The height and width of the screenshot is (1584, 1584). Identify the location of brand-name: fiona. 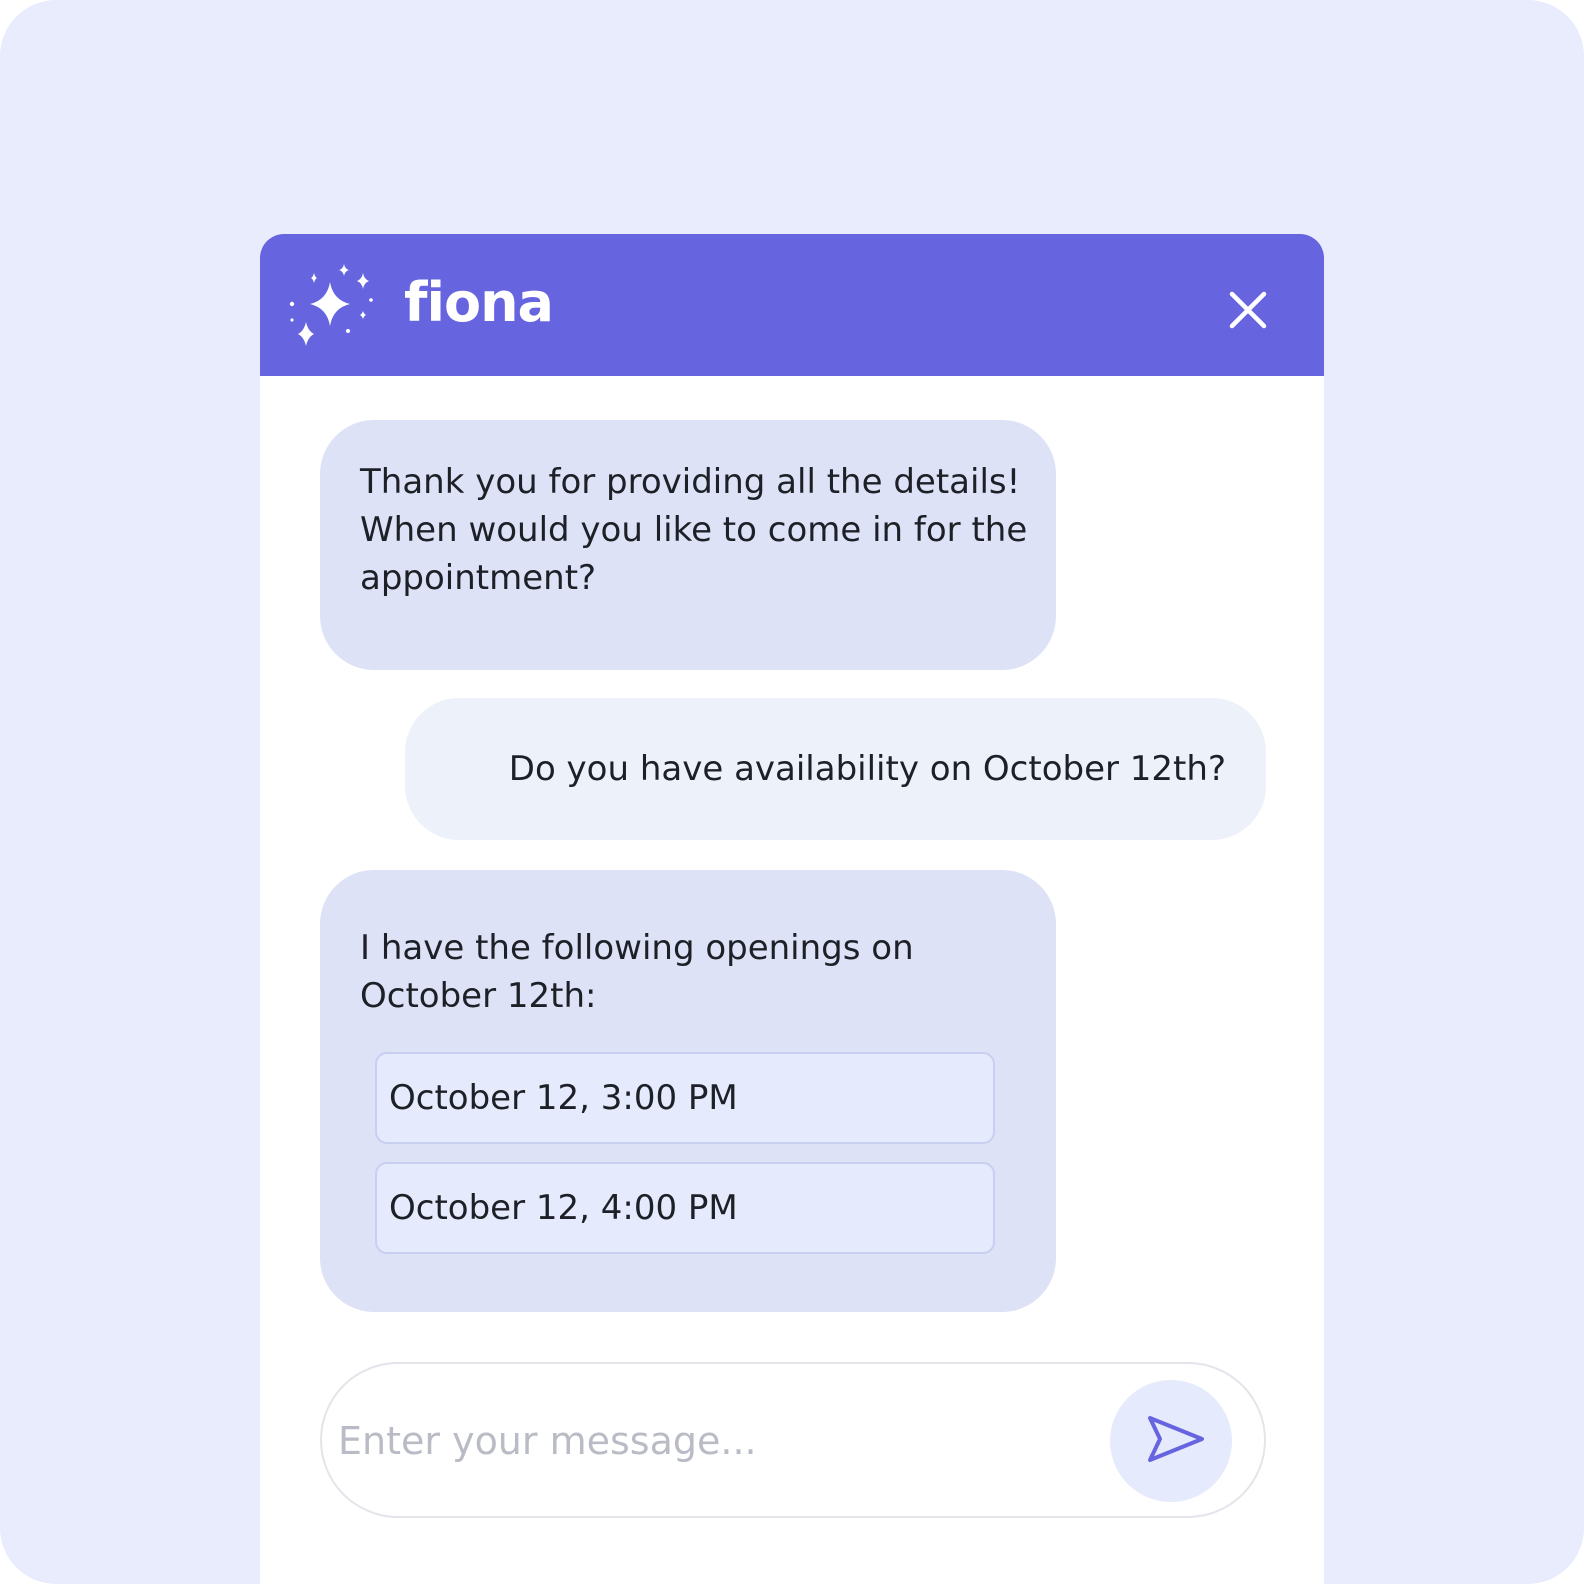
(479, 302).